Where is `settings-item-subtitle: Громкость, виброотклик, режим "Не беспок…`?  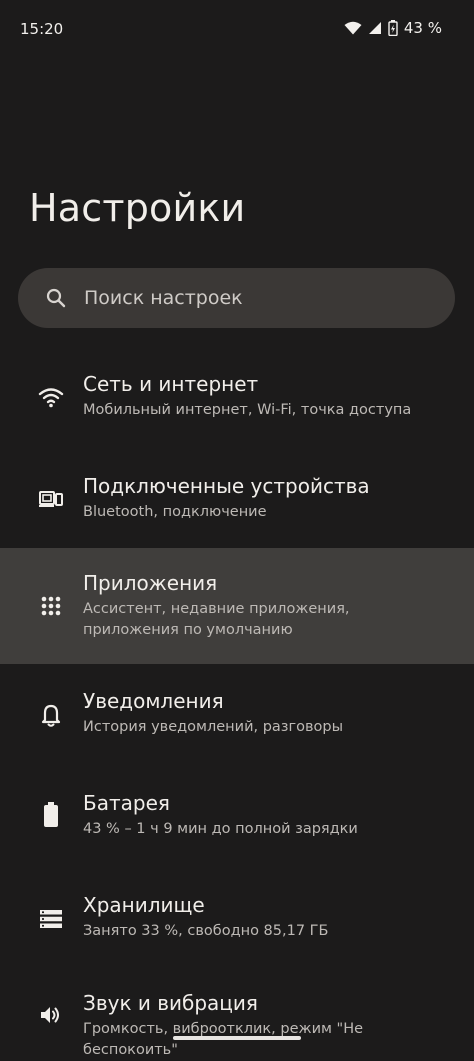 settings-item-subtitle: Громкость, виброотклик, режим "Не беспок… is located at coordinates (223, 1039).